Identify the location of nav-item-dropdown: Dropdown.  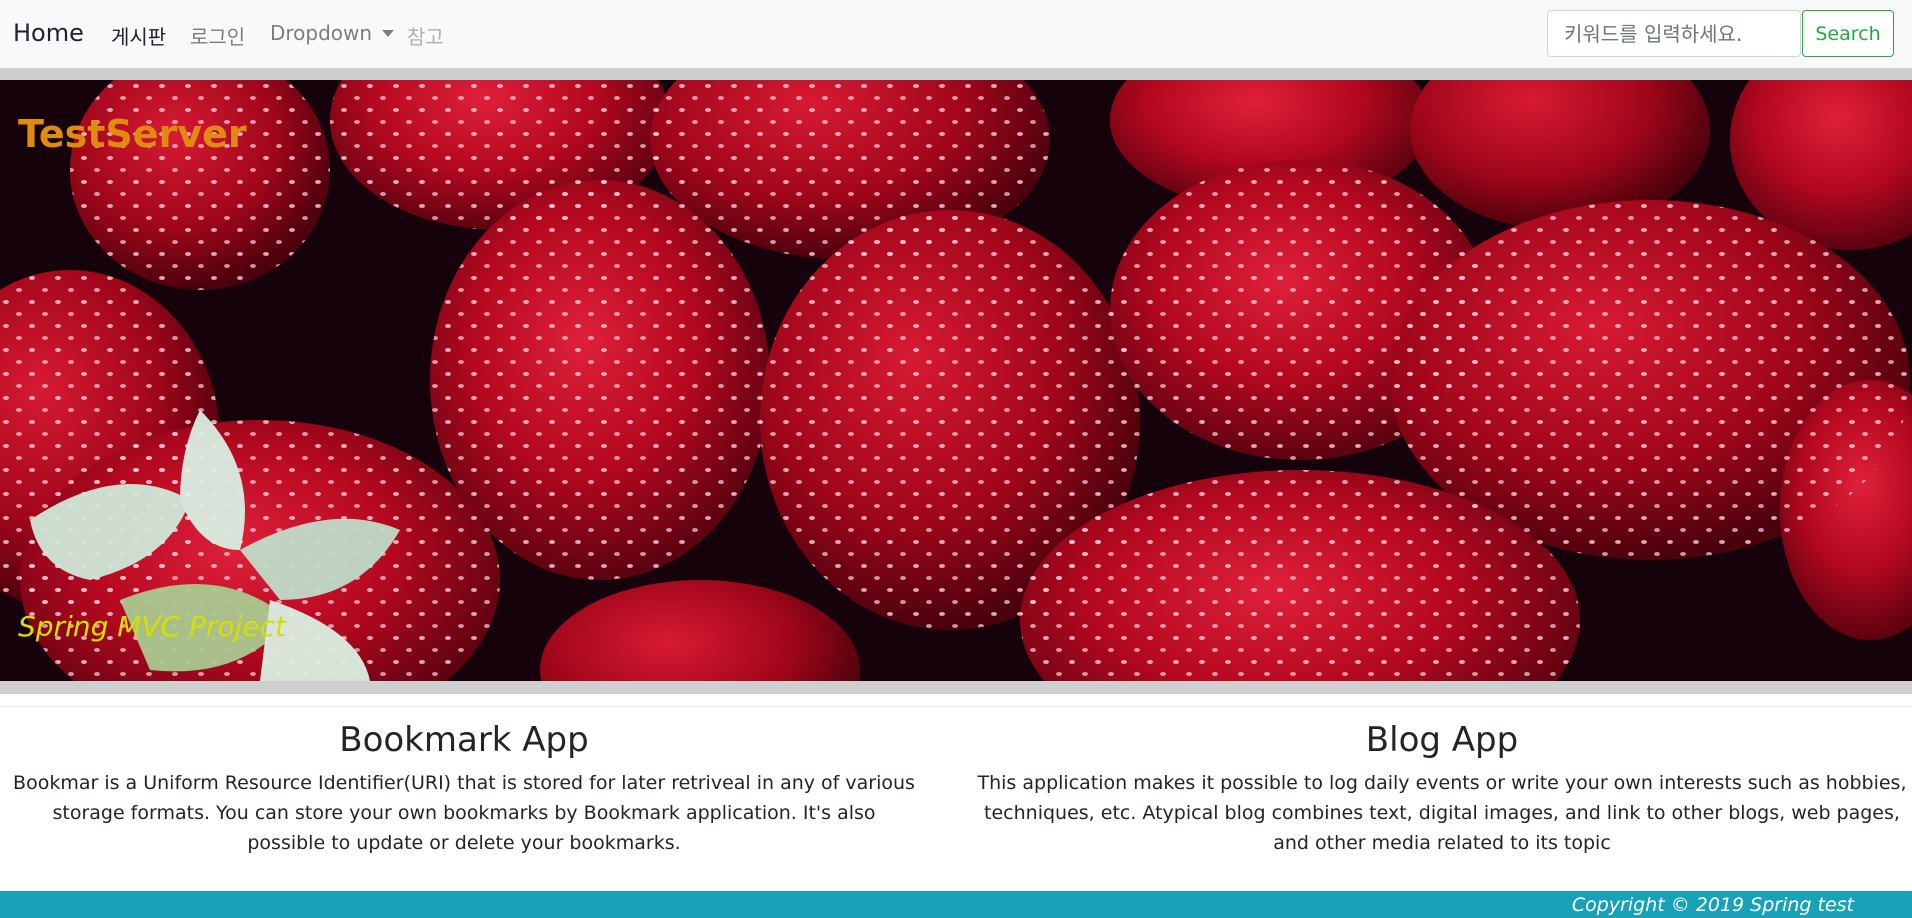
(332, 33).